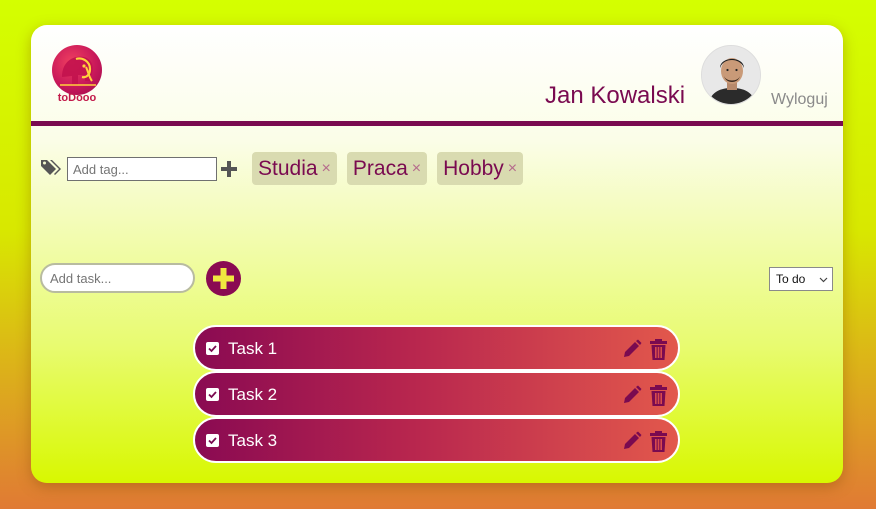 This screenshot has height=509, width=876. I want to click on chevron-down-icon, so click(823, 280).